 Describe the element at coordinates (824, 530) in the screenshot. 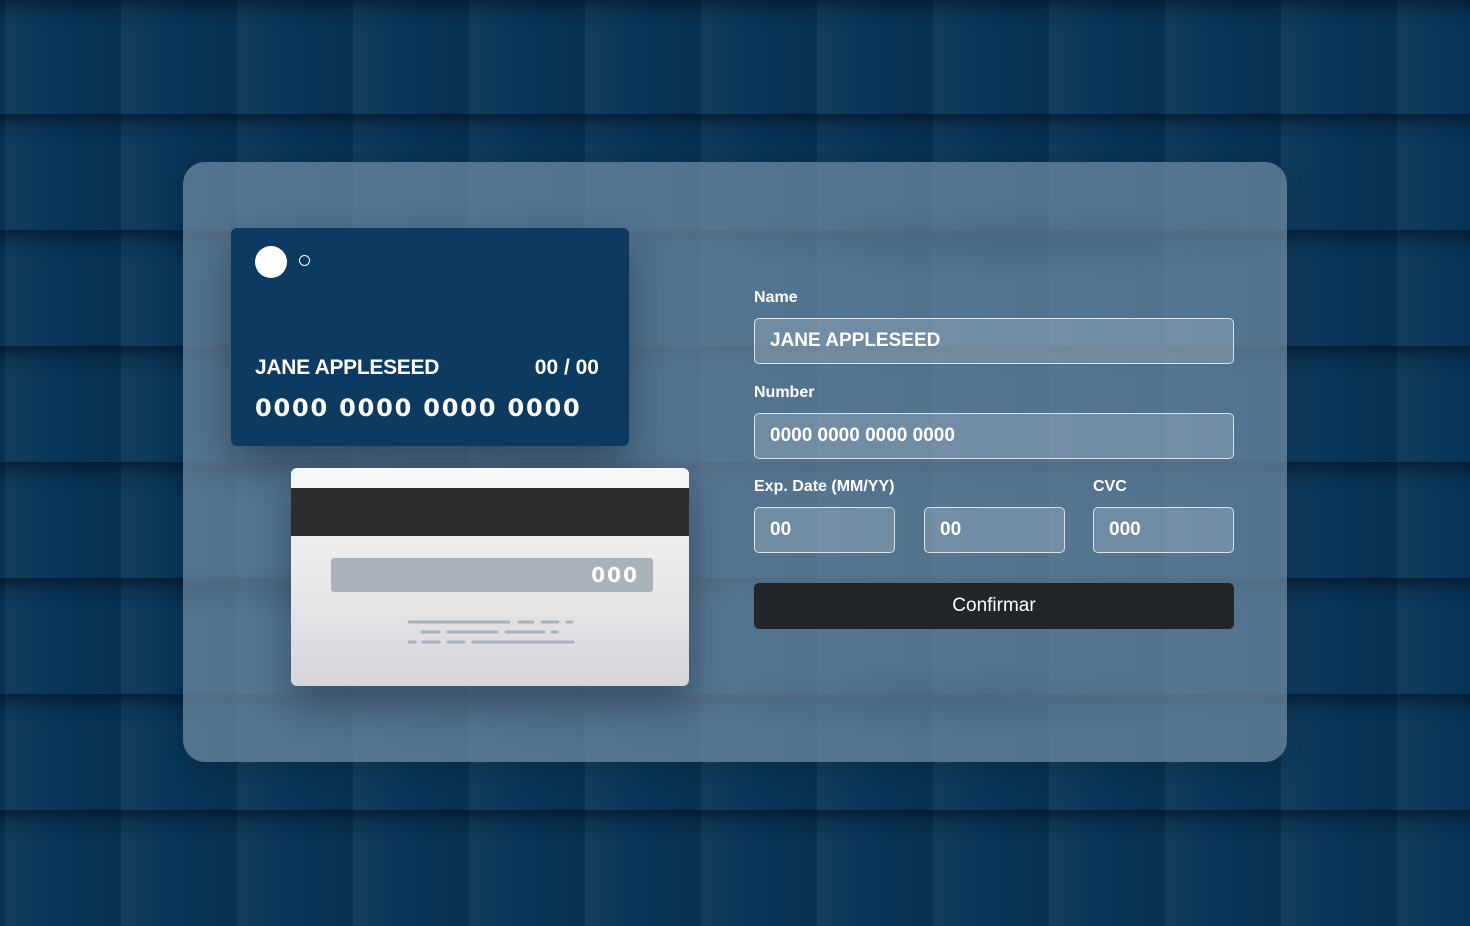

I see `exp-month-input: 00` at that location.